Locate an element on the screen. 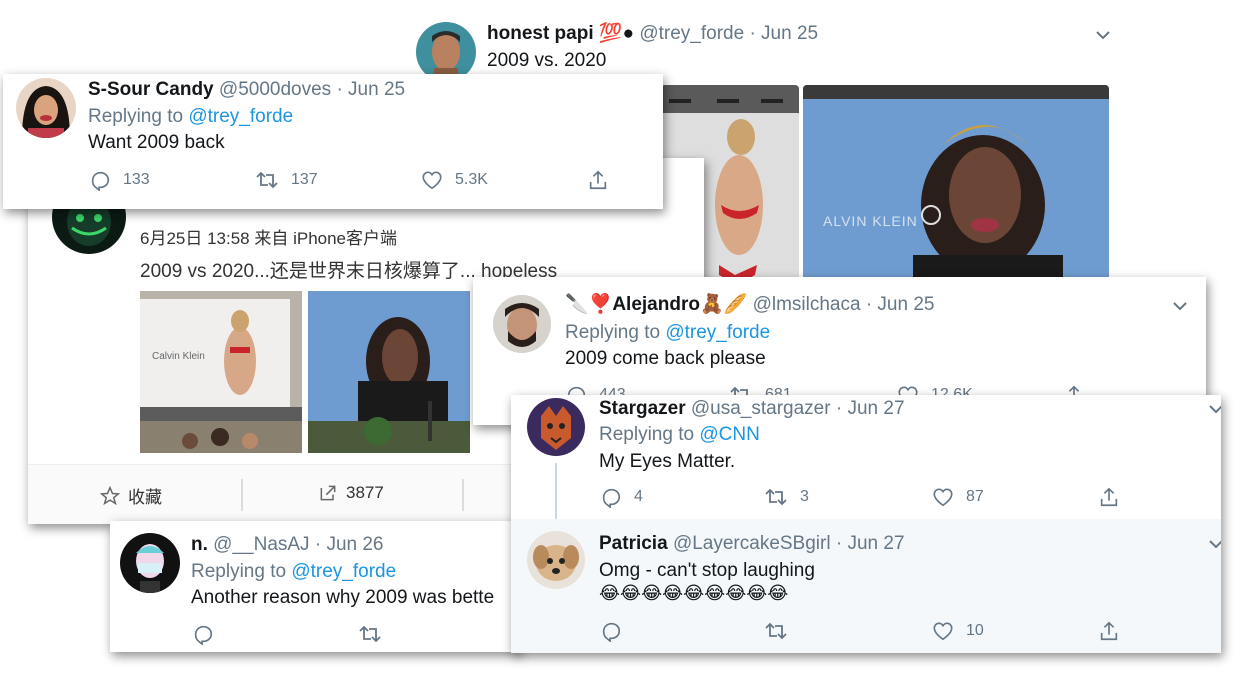  sour-retweet-button: 137 is located at coordinates (286, 180).